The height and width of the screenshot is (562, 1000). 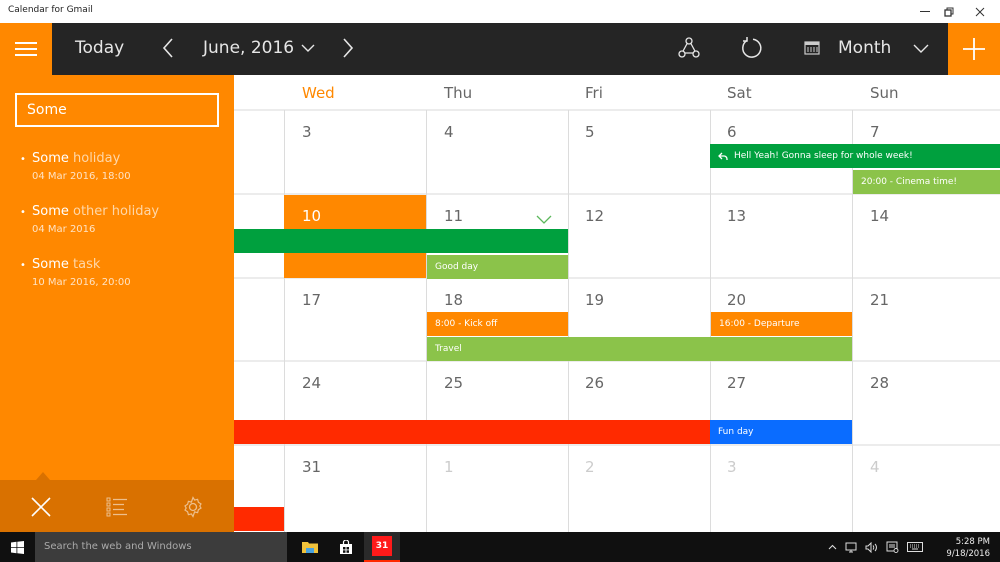 What do you see at coordinates (284, 321) in the screenshot?
I see `column-divider` at bounding box center [284, 321].